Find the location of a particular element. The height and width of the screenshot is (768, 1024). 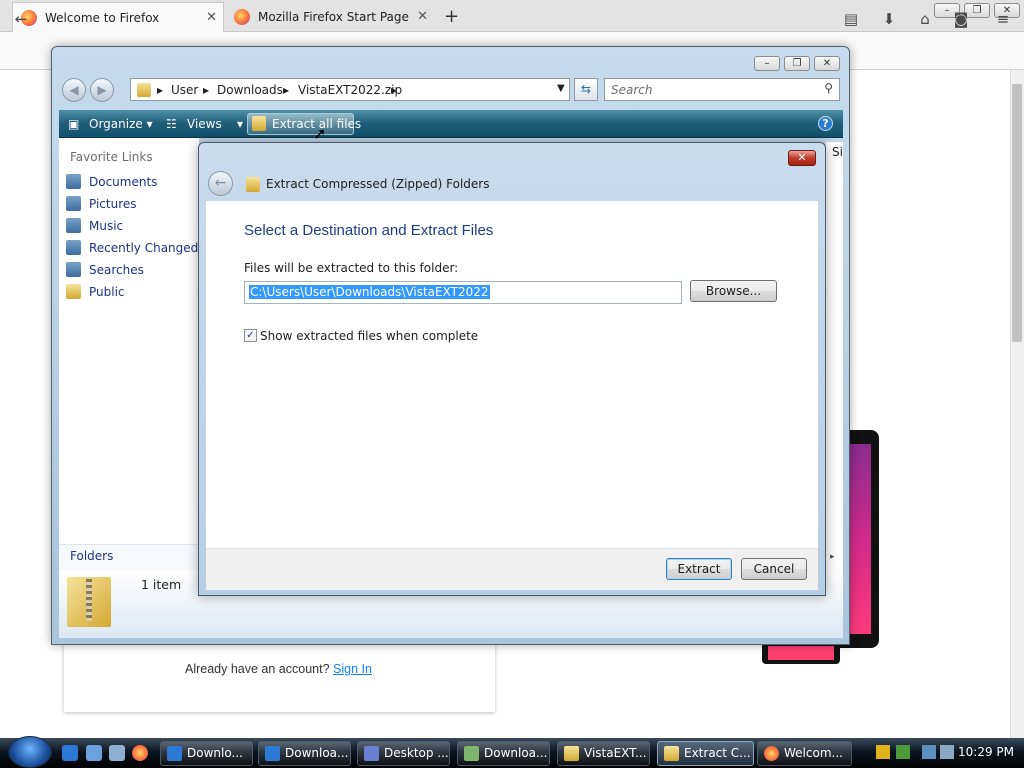

tray-app-icon is located at coordinates (903, 752).